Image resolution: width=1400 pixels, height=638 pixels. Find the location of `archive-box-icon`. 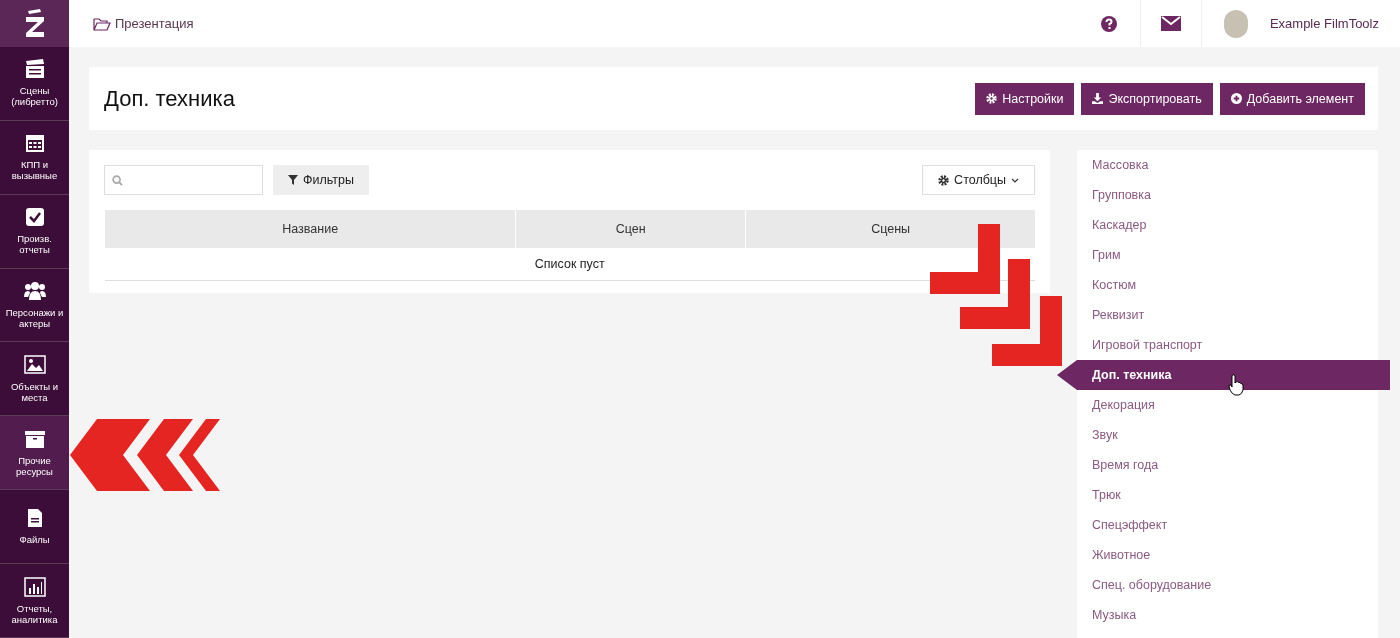

archive-box-icon is located at coordinates (34, 438).